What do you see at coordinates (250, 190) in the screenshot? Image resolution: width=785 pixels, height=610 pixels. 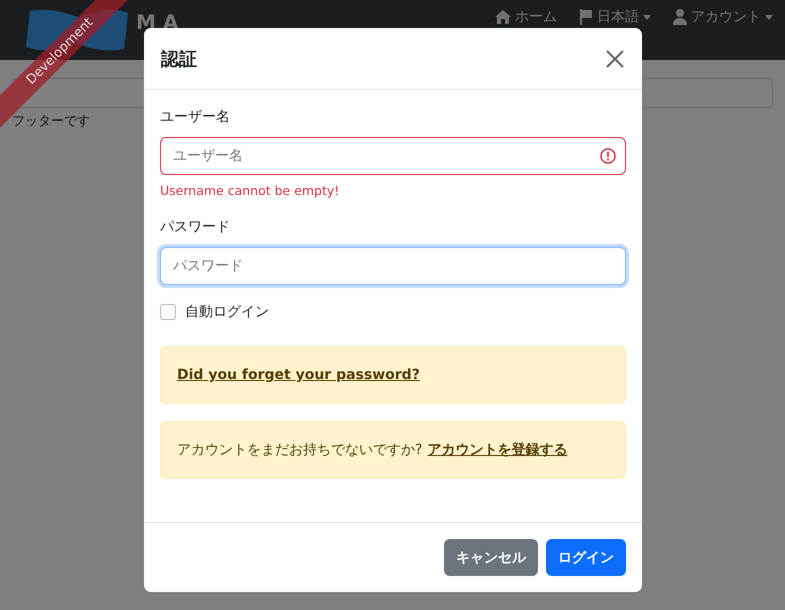 I see `error-message: Username cannot be empty!` at bounding box center [250, 190].